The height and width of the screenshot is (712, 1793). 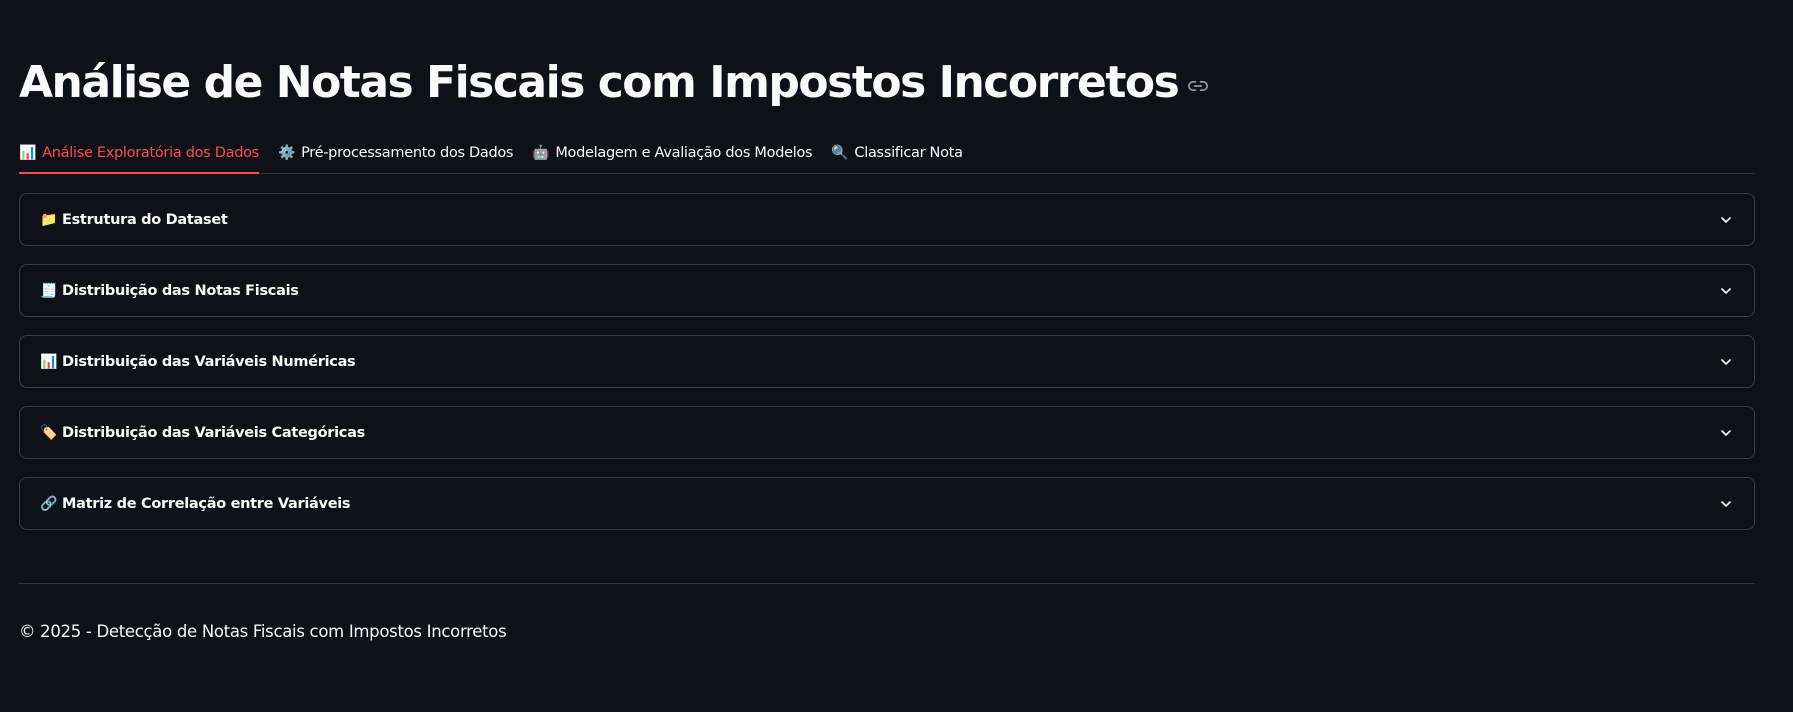 I want to click on expander-distribuicao-notas: 🧾 Distribuição das Notas Fiscais, so click(x=887, y=290).